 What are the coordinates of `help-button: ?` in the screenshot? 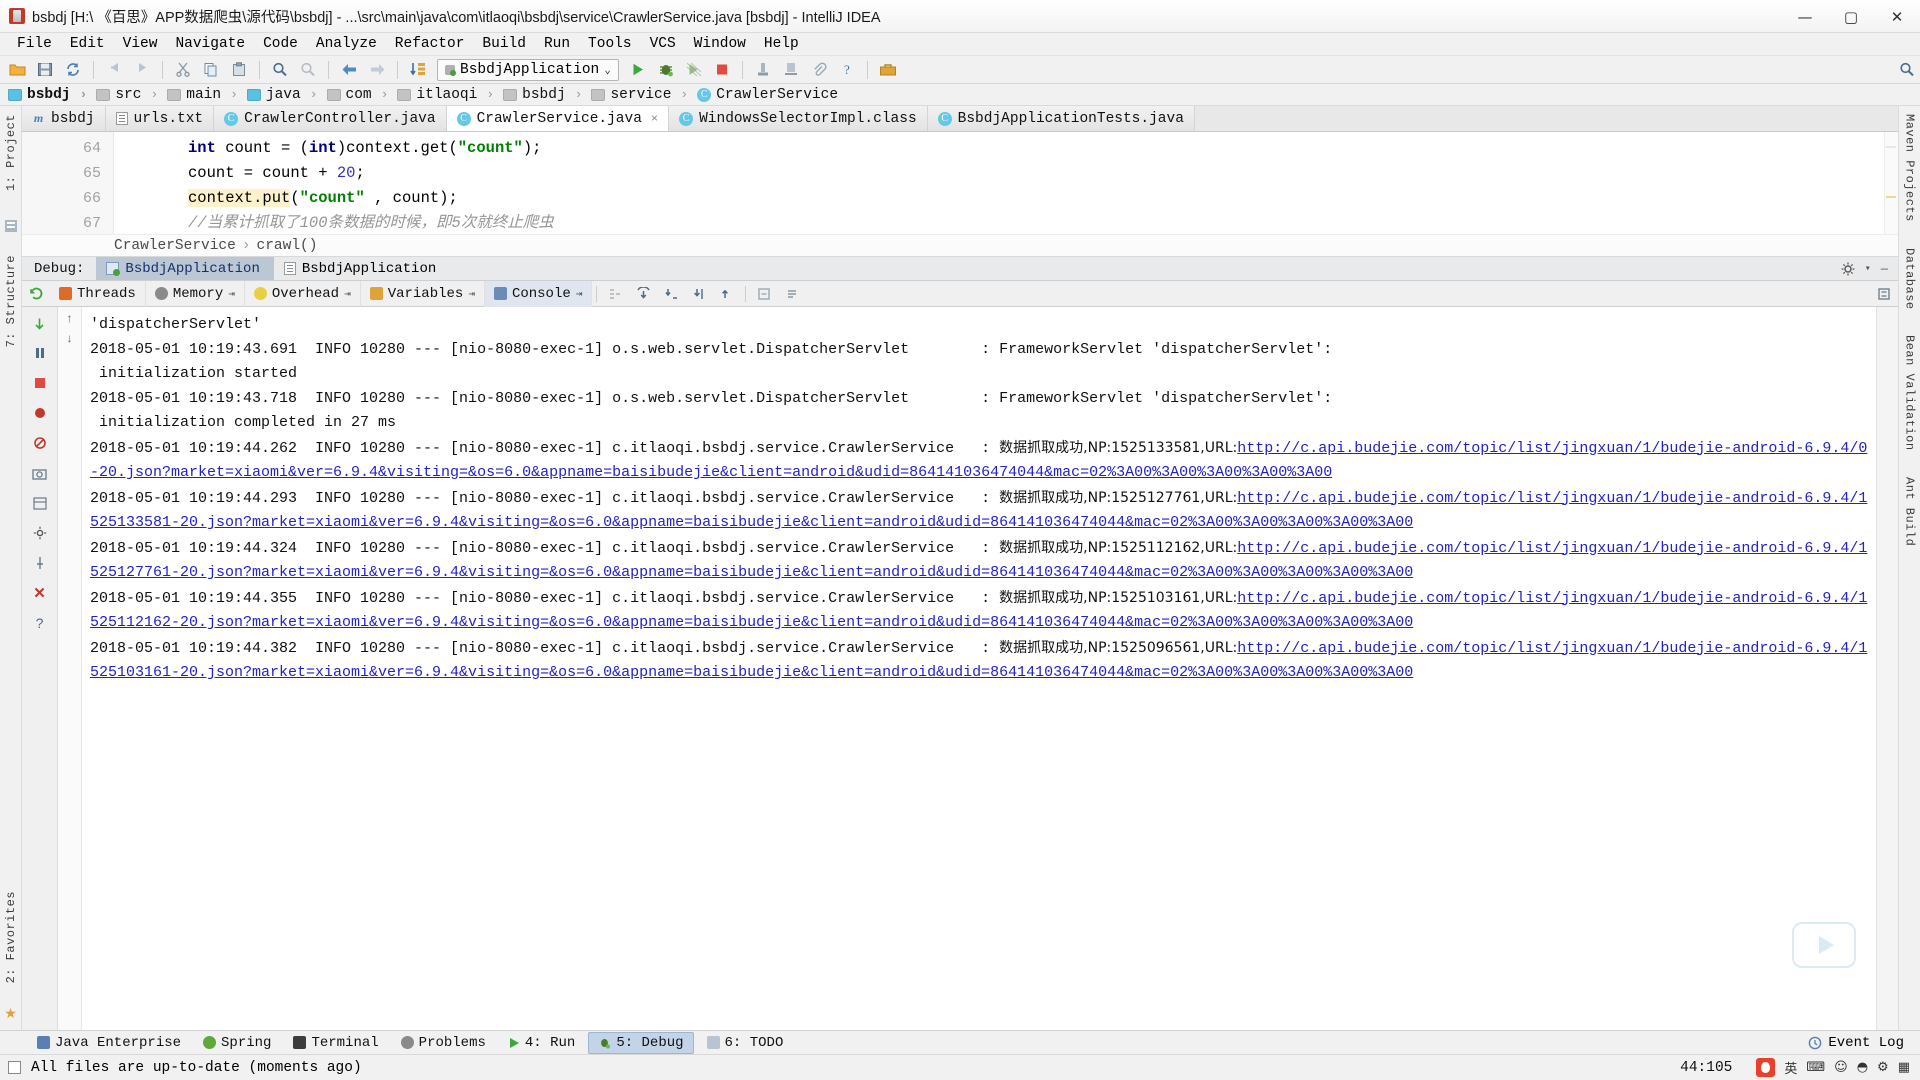 It's located at (40, 623).